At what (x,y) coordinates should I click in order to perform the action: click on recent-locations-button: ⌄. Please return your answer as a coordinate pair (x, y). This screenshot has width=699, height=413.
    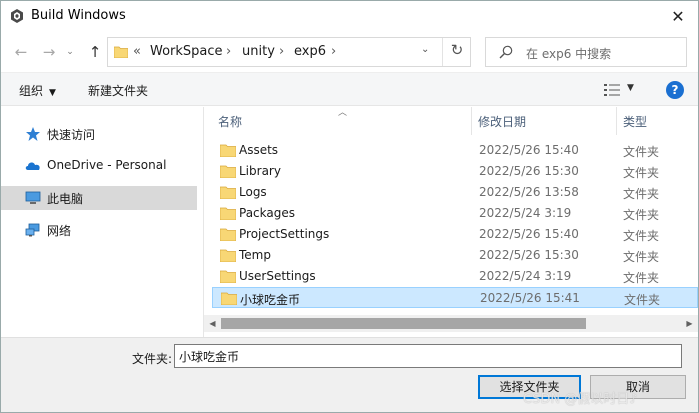
    Looking at the image, I should click on (70, 52).